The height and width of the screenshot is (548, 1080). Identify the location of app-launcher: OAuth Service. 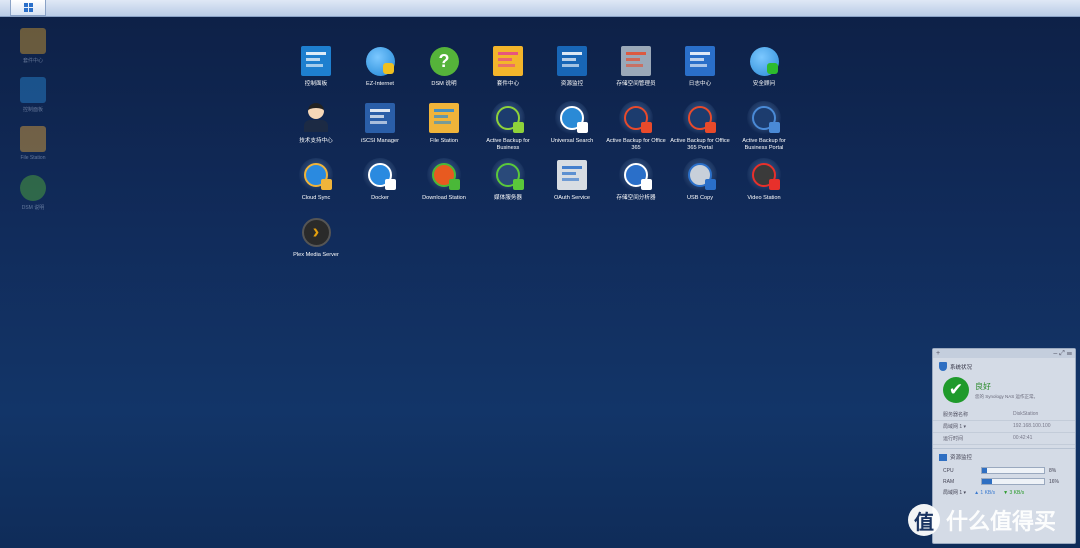
(572, 186).